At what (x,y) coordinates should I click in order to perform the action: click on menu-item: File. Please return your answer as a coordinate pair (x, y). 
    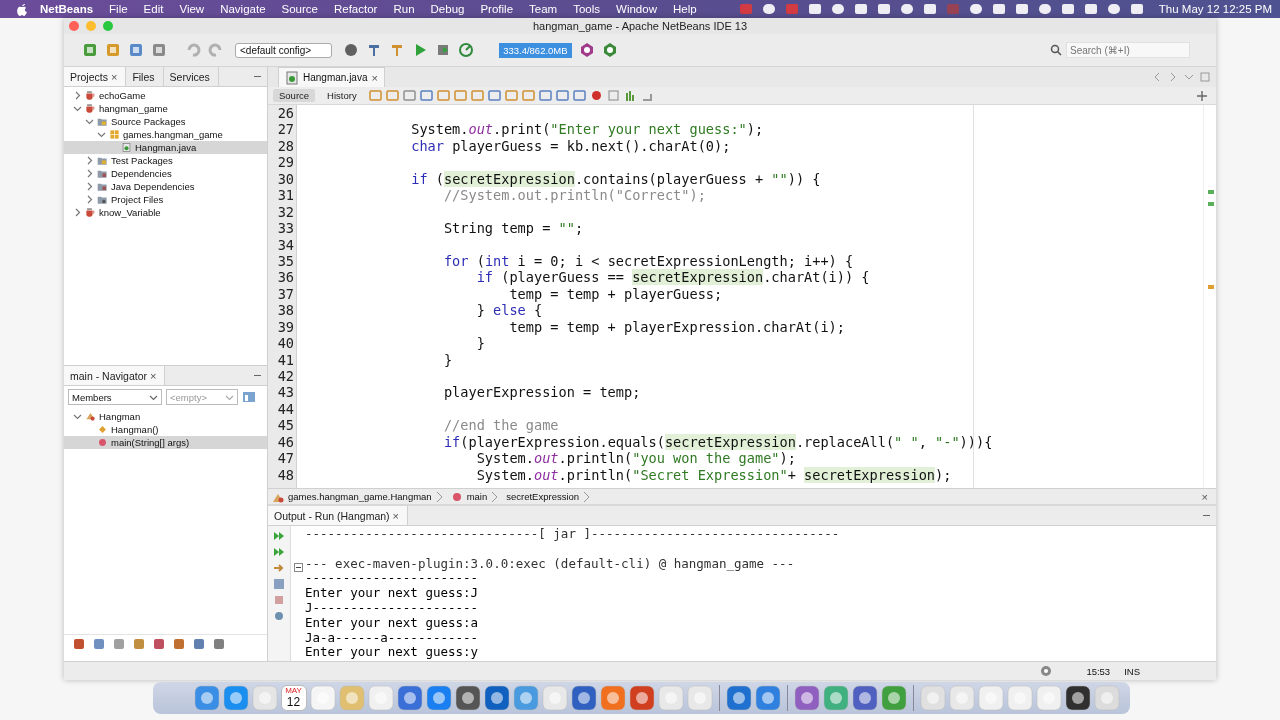
    Looking at the image, I should click on (118, 9).